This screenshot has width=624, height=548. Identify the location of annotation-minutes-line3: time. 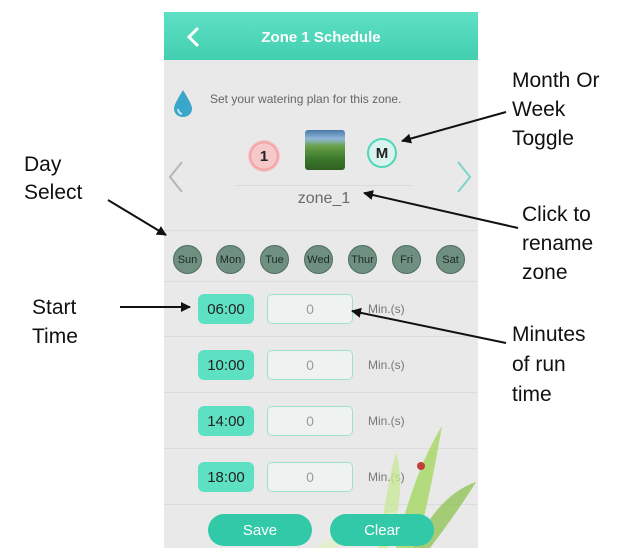
(532, 394).